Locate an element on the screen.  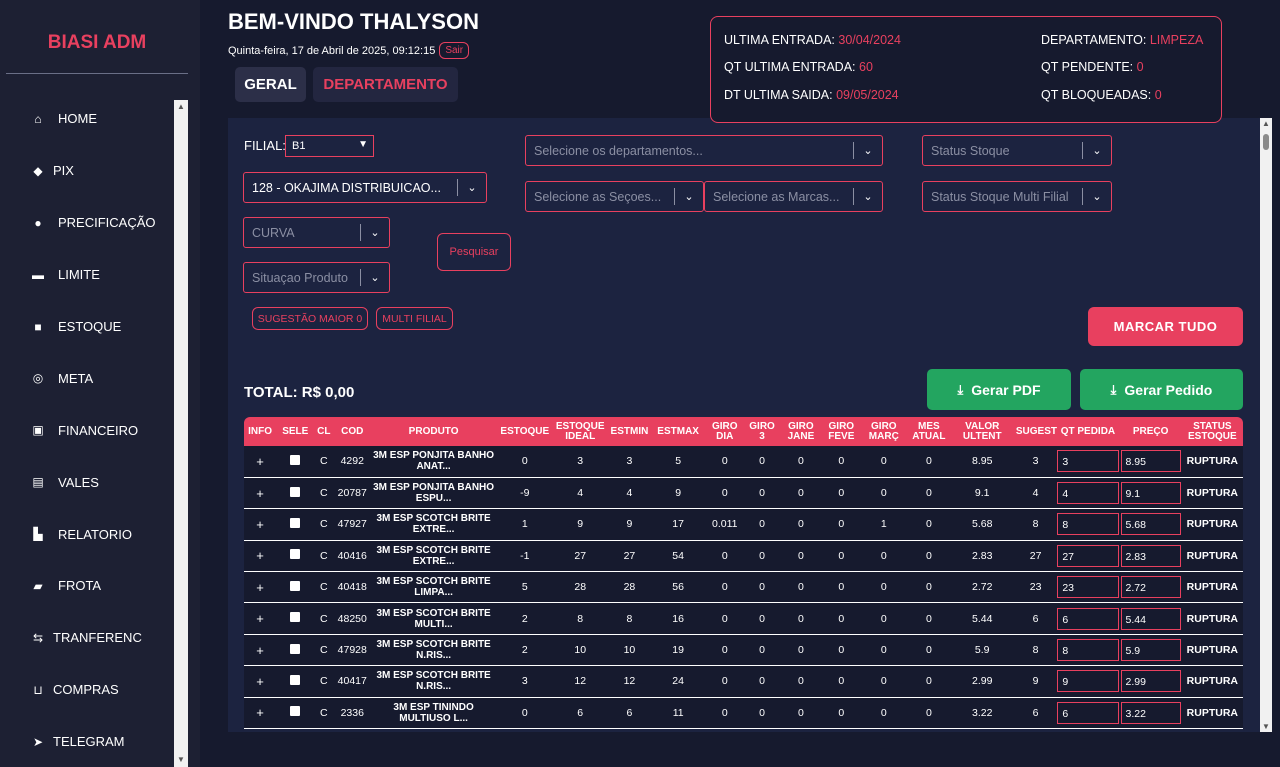
preco-input: 2.99 is located at coordinates (1150, 681).